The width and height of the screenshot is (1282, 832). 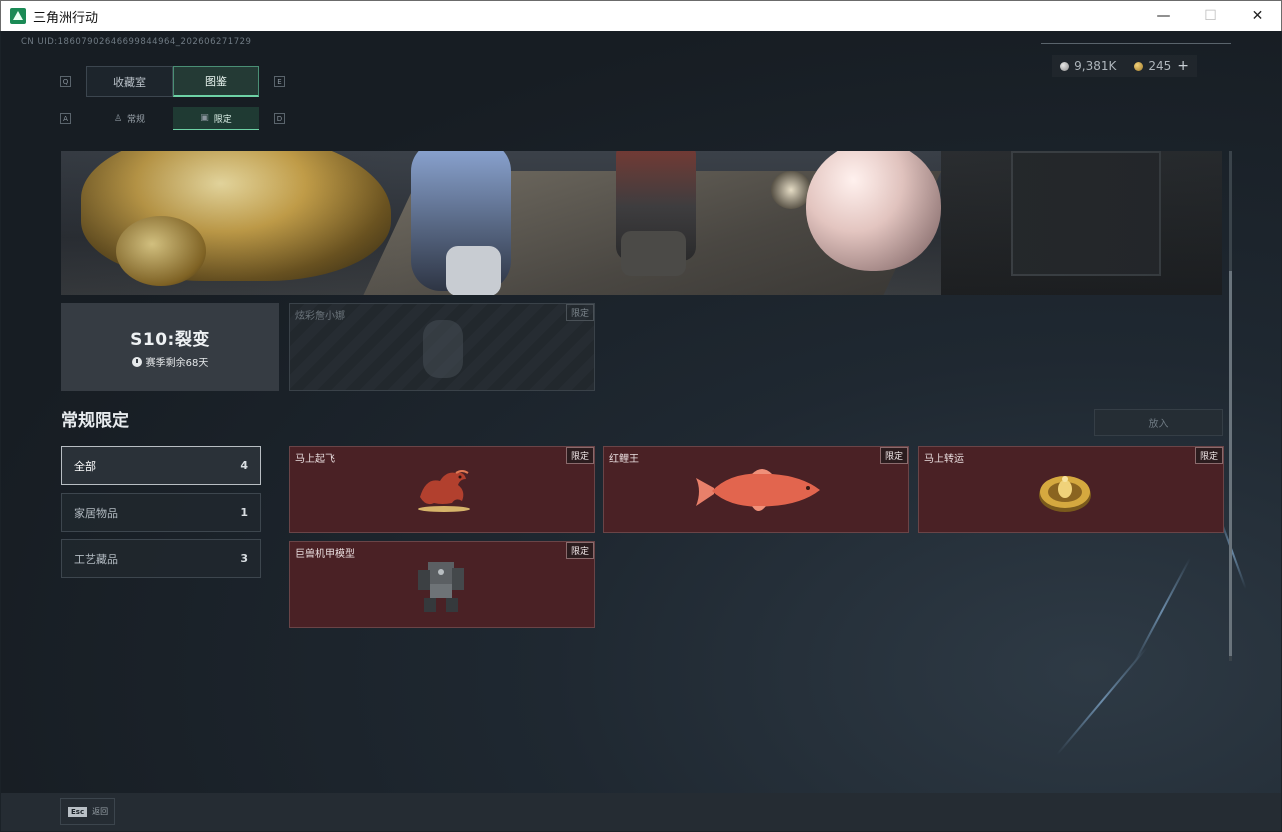 I want to click on add-currency-button: +, so click(x=1183, y=66).